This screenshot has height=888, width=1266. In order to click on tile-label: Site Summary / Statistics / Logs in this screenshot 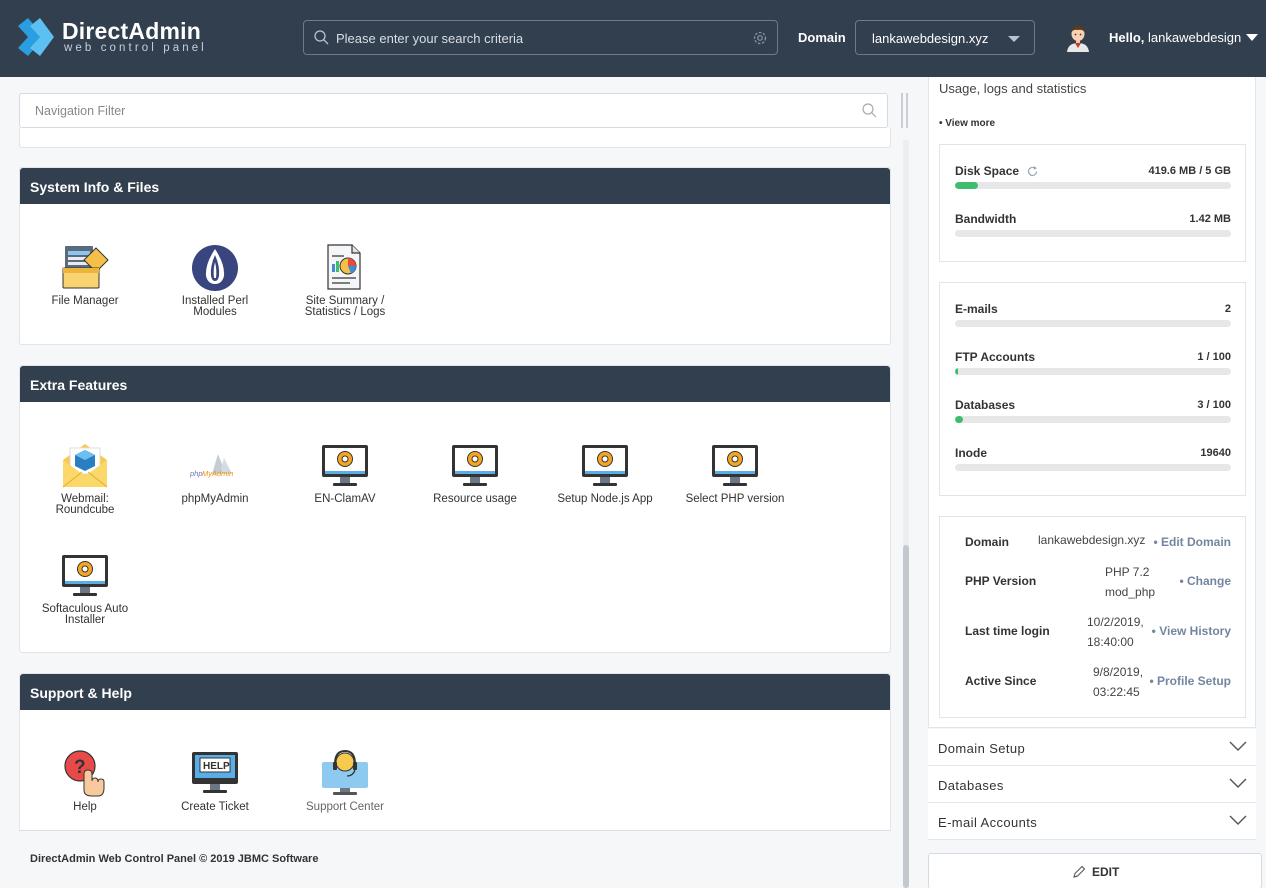, I will do `click(345, 306)`.